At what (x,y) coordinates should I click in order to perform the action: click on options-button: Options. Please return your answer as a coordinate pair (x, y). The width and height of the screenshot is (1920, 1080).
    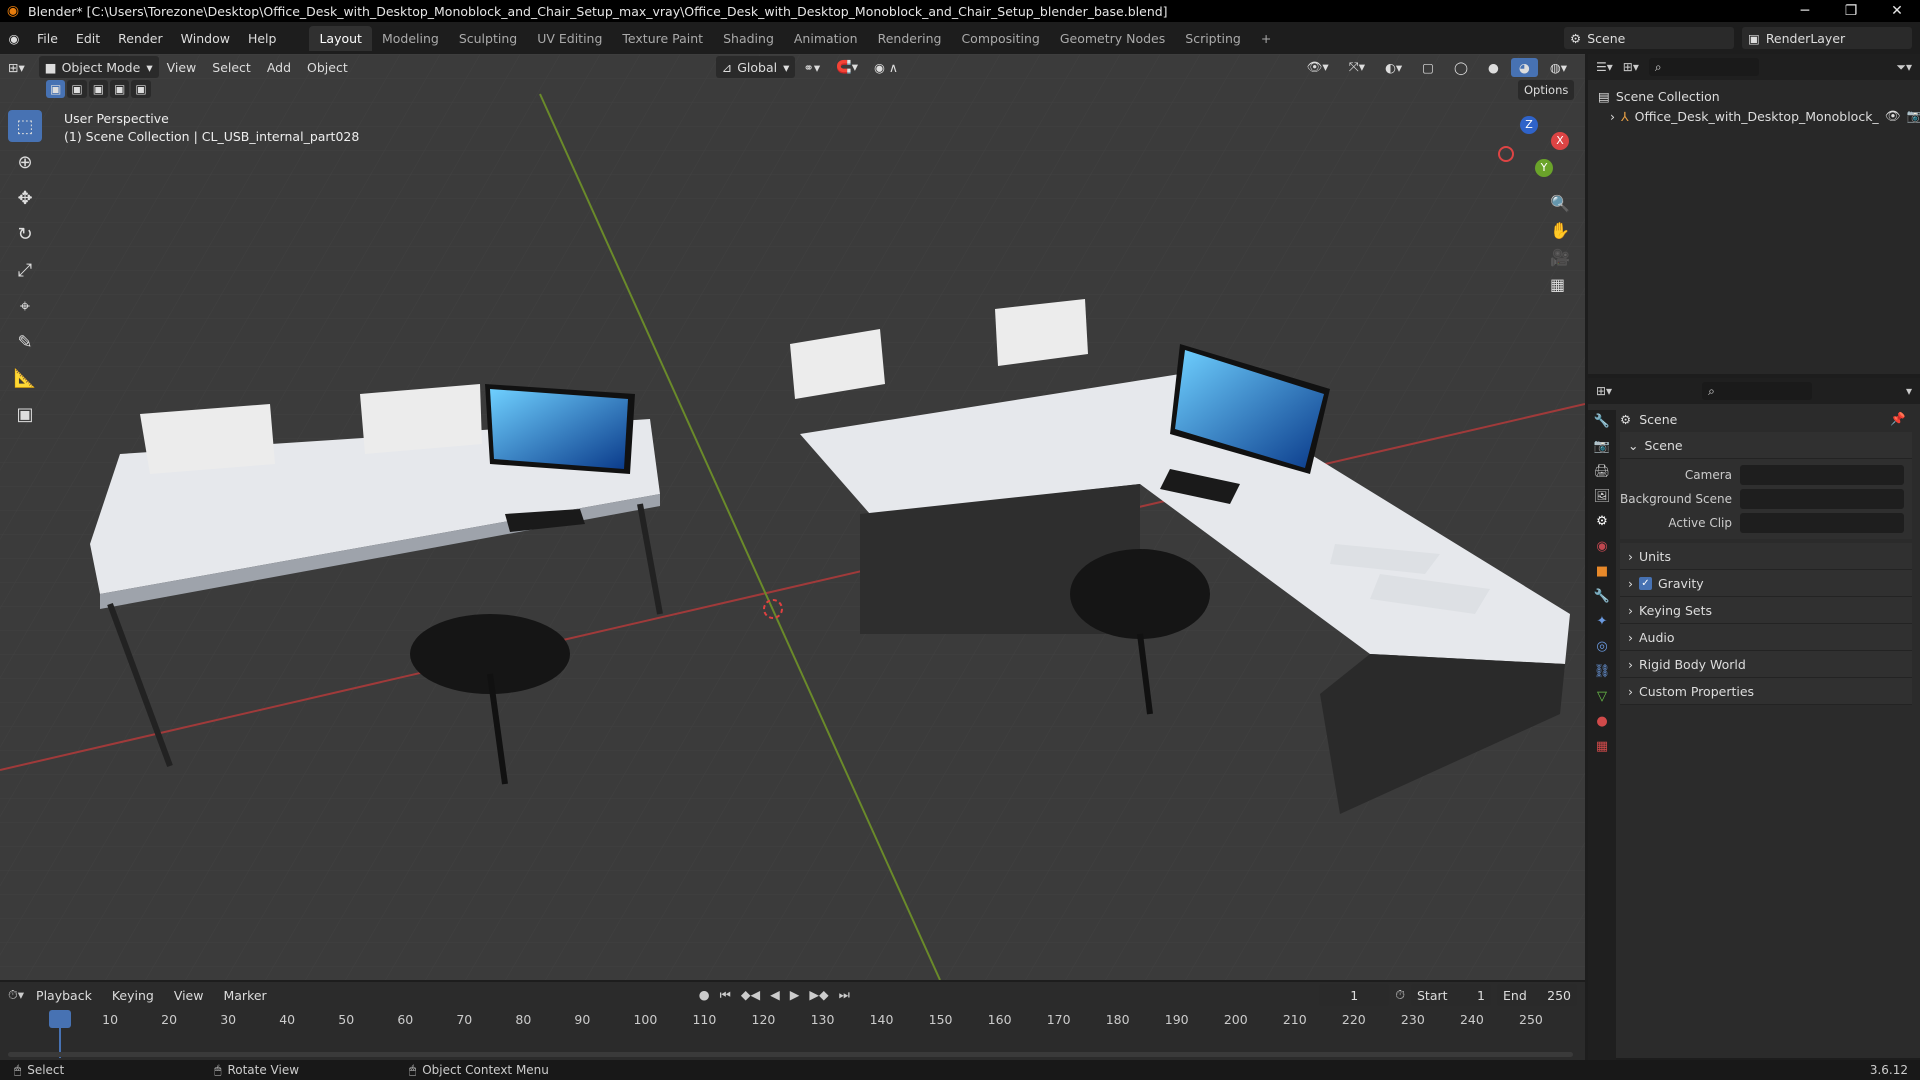
    Looking at the image, I should click on (1546, 90).